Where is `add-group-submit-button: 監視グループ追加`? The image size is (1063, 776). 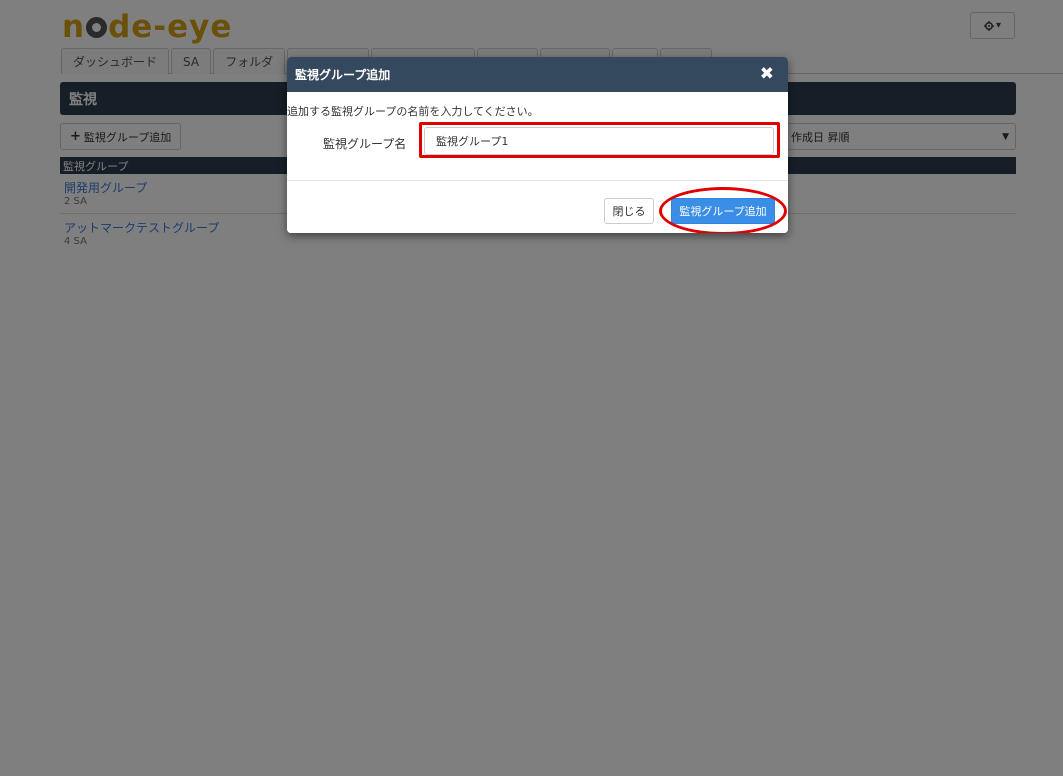 add-group-submit-button: 監視グループ追加 is located at coordinates (723, 211).